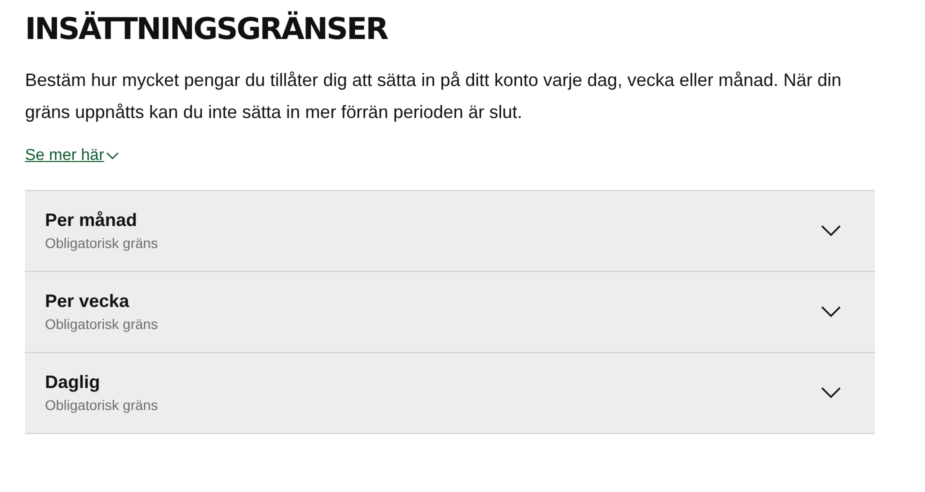 The height and width of the screenshot is (492, 925). Describe the element at coordinates (87, 301) in the screenshot. I see `limit-title: Per vecka` at that location.